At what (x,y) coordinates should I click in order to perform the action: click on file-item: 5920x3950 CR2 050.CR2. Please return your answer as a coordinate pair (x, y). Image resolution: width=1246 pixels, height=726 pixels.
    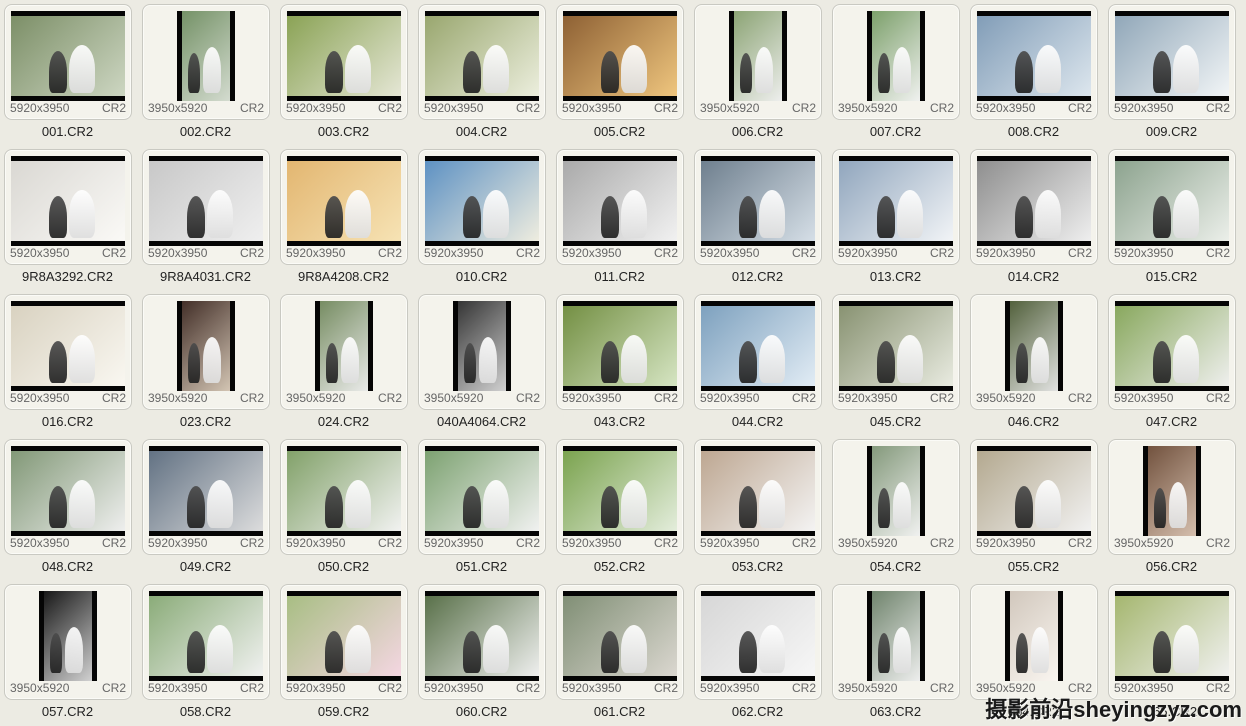
    Looking at the image, I should click on (347, 507).